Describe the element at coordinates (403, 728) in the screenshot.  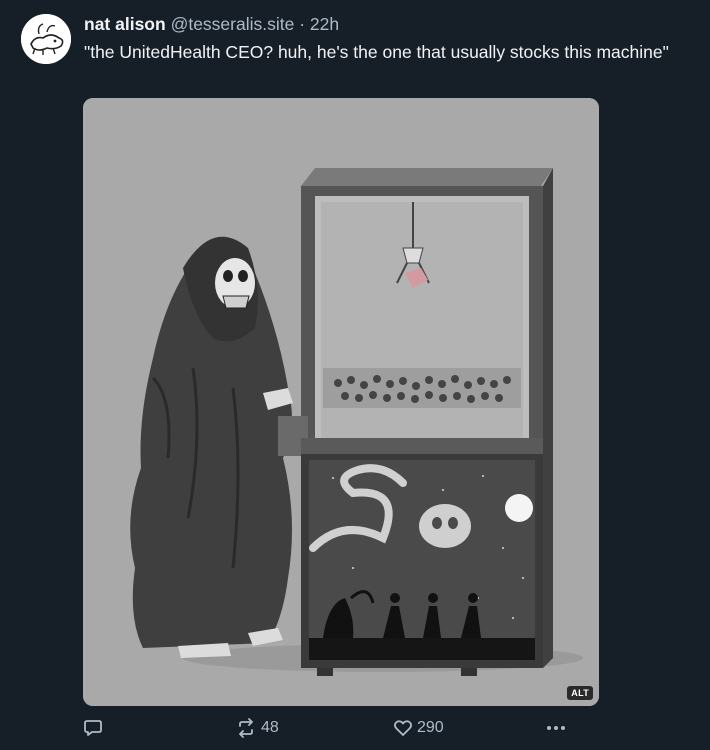
I see `heart-icon` at that location.